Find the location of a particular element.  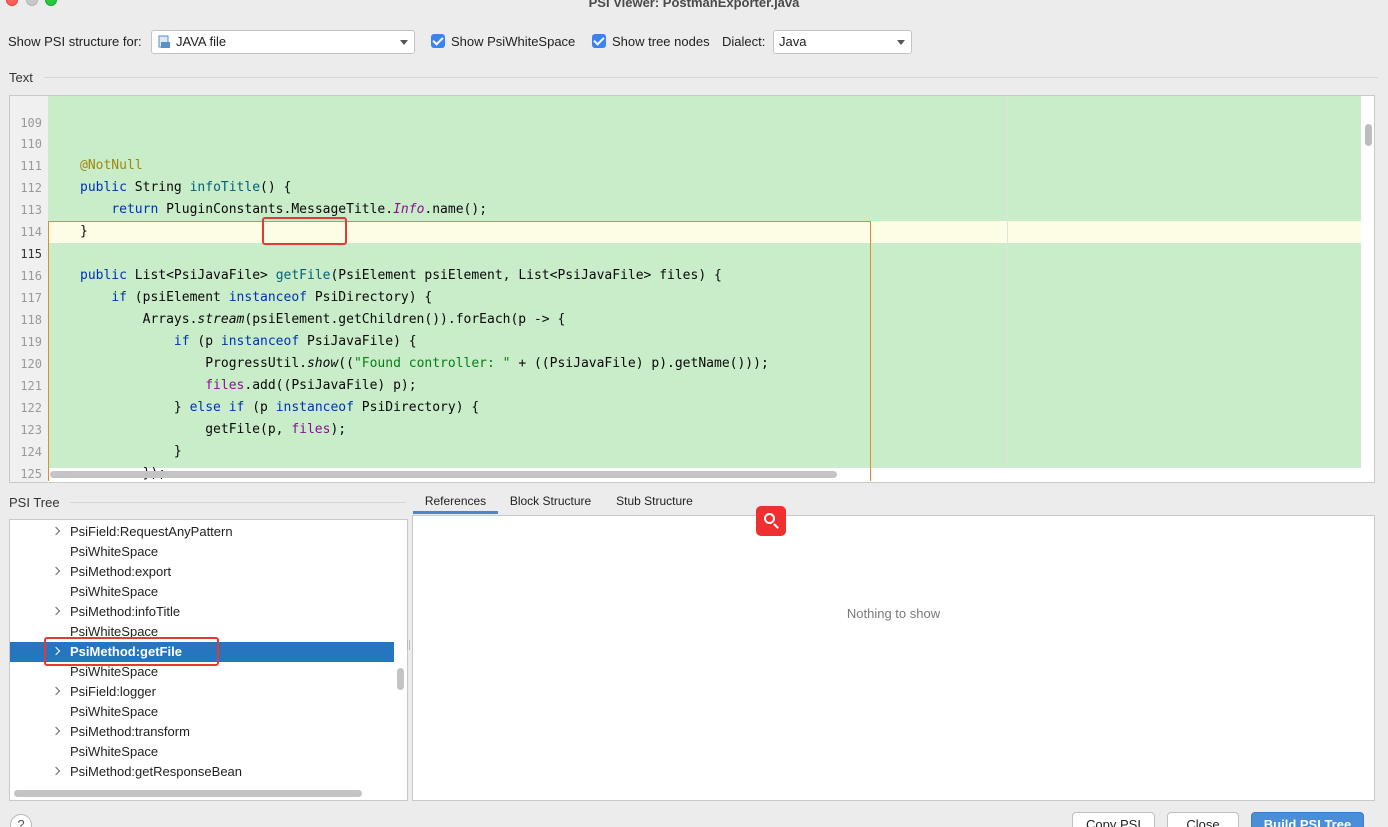

code-line: 109 is located at coordinates (31, 123).